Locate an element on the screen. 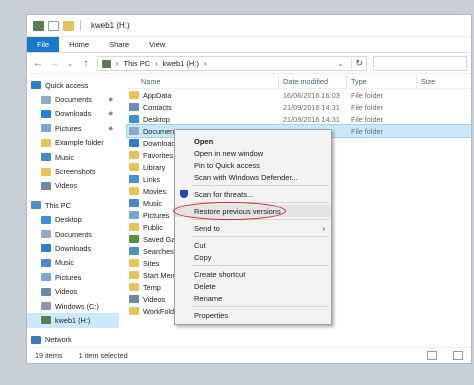  menu-item: Pin to Quick access is located at coordinates (253, 165).